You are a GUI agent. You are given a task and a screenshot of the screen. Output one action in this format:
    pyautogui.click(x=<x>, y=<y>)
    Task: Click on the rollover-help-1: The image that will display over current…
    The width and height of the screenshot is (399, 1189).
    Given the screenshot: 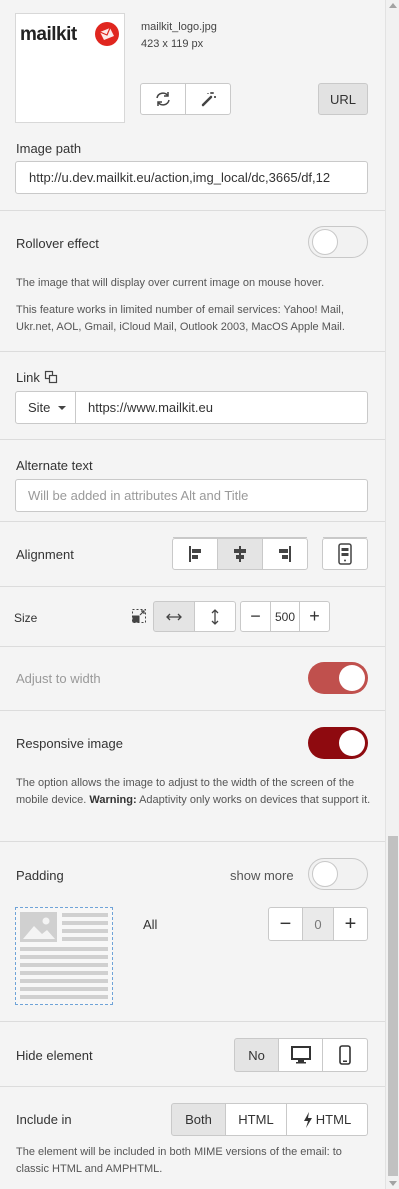 What is the action you would take?
    pyautogui.click(x=170, y=283)
    